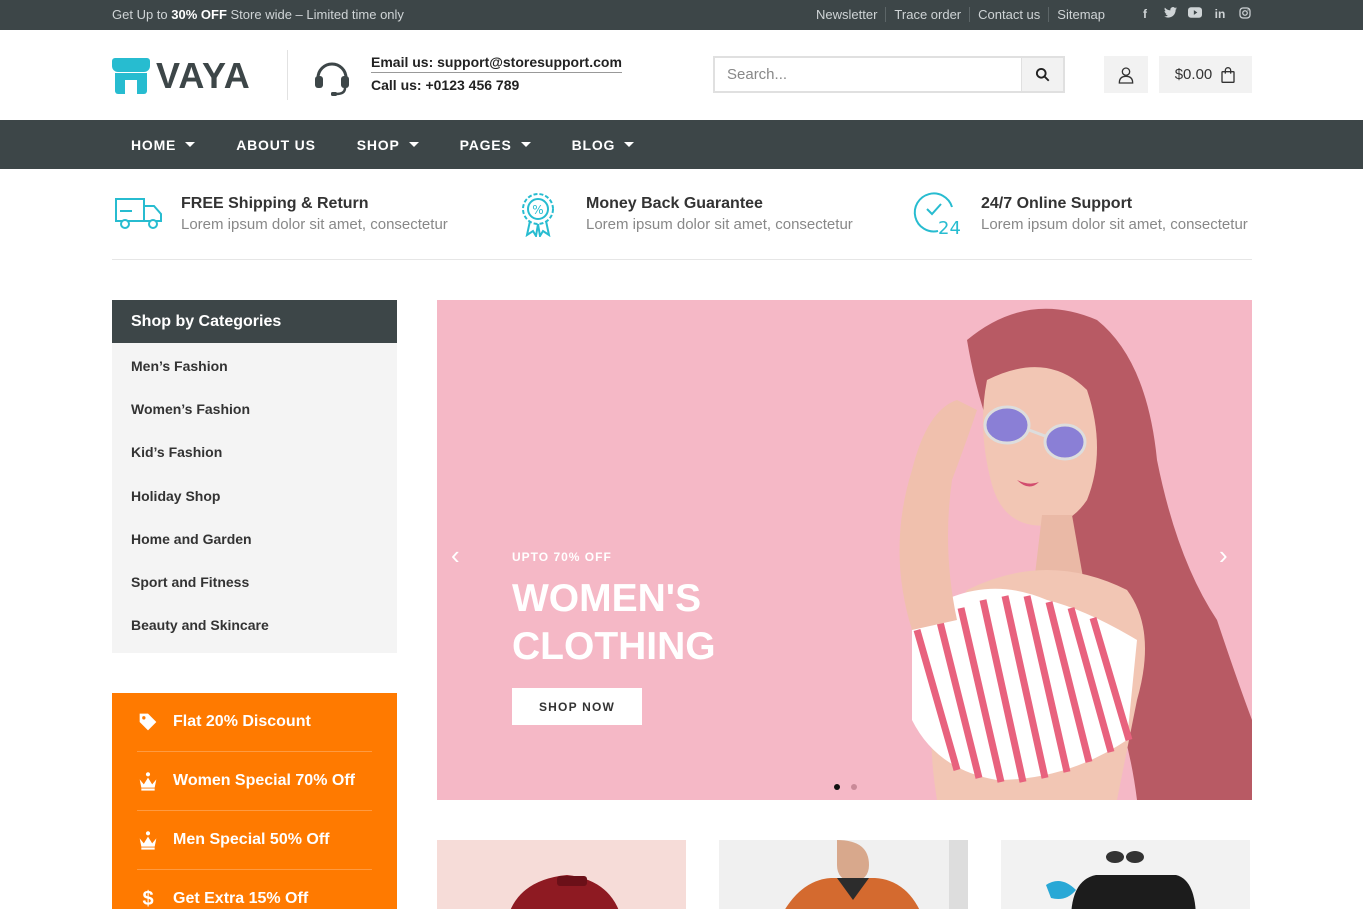  What do you see at coordinates (203, 75) in the screenshot?
I see `logo-text: VAYA` at bounding box center [203, 75].